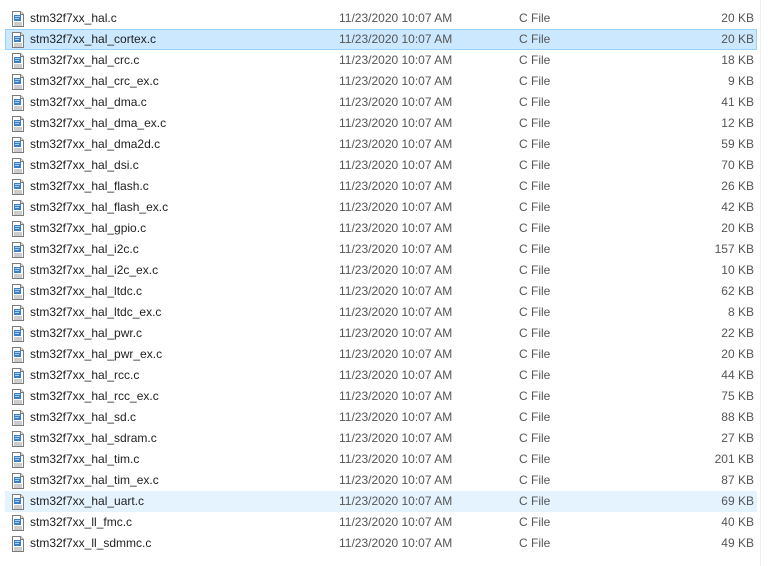 The height and width of the screenshot is (566, 778). Describe the element at coordinates (94, 270) in the screenshot. I see `file-name: stm32f7xx_hal_i2c_ex.c` at that location.